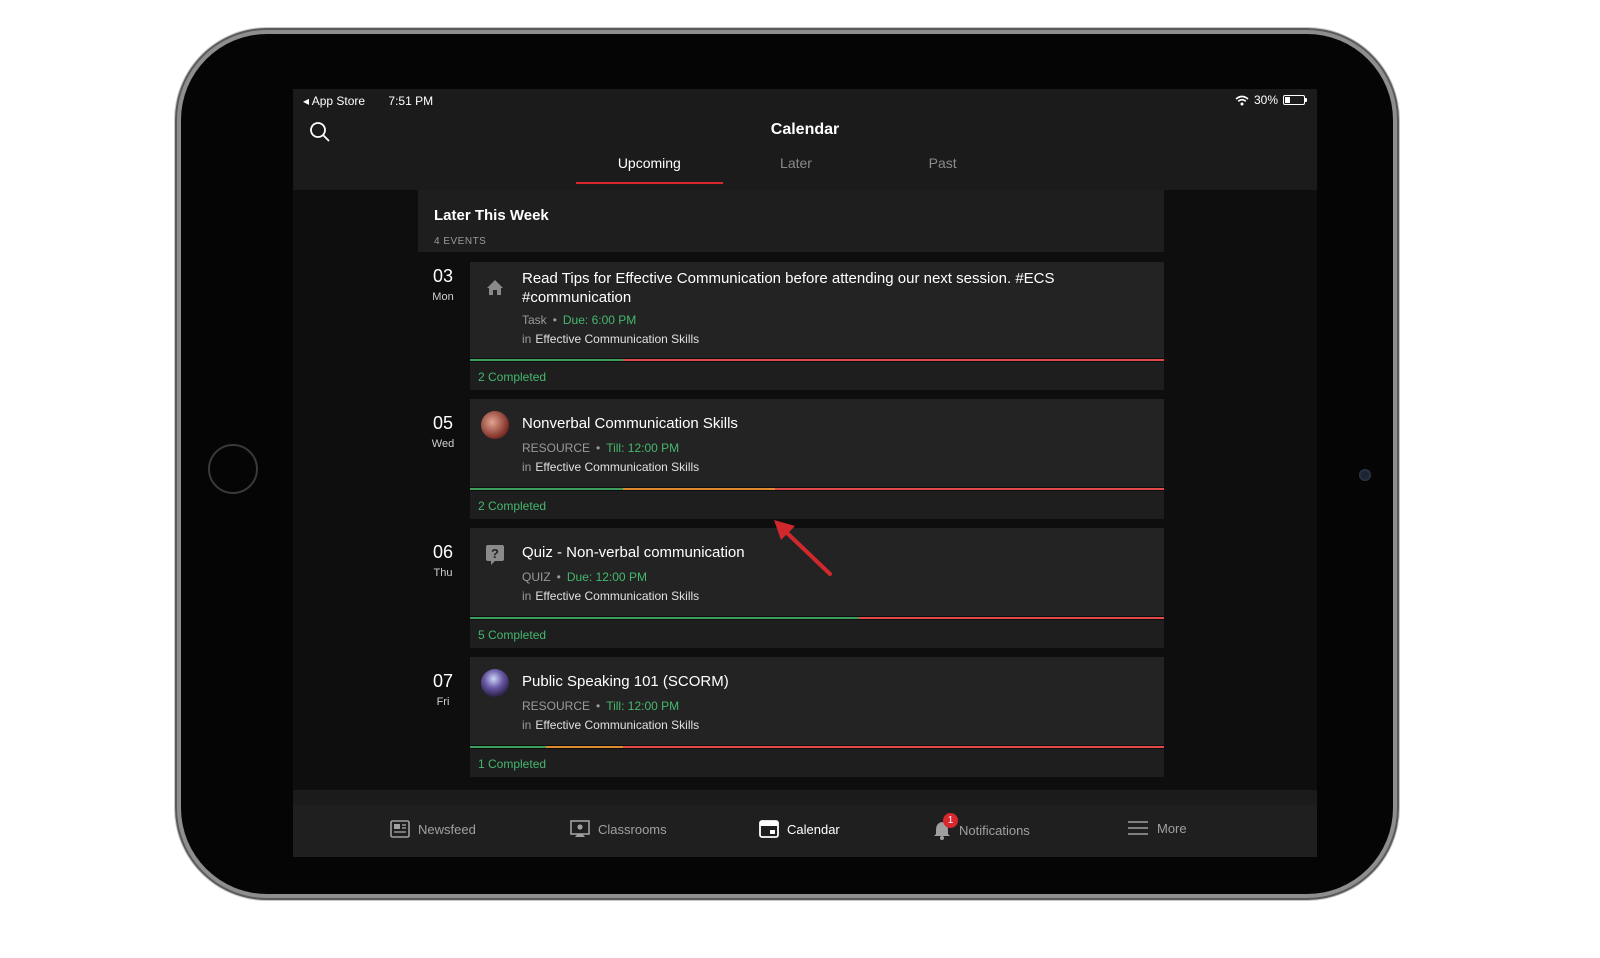 Image resolution: width=1600 pixels, height=958 pixels. Describe the element at coordinates (817, 763) in the screenshot. I see `completed-count: 1 Completed` at that location.